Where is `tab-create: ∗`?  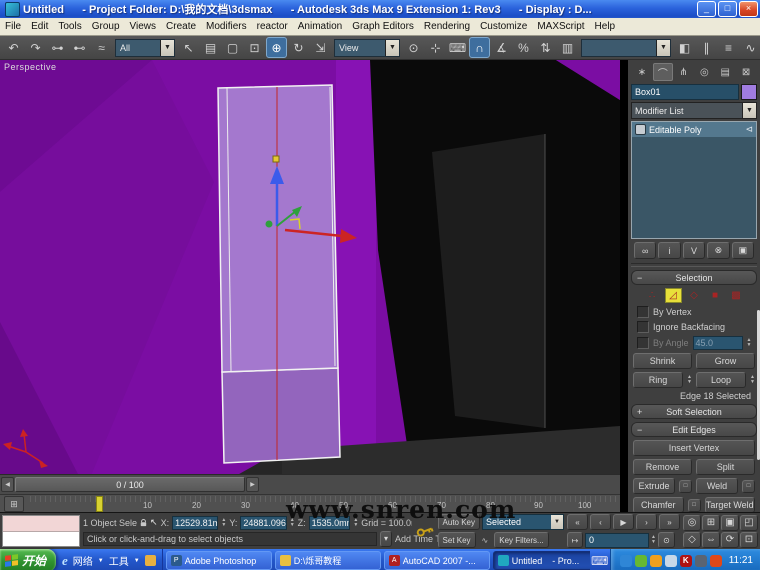 tab-create: ∗ is located at coordinates (642, 72).